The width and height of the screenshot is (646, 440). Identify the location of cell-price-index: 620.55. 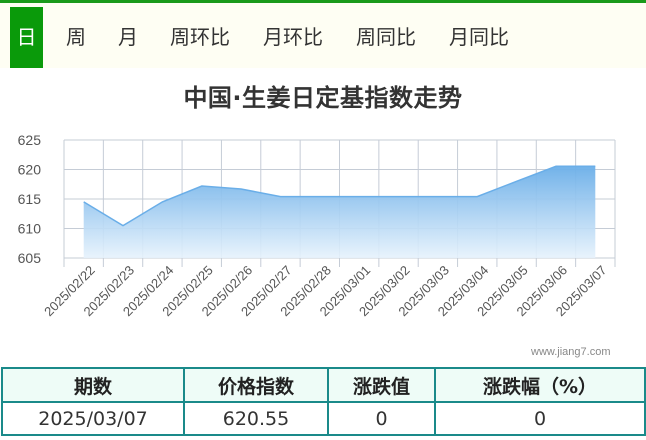
(256, 418).